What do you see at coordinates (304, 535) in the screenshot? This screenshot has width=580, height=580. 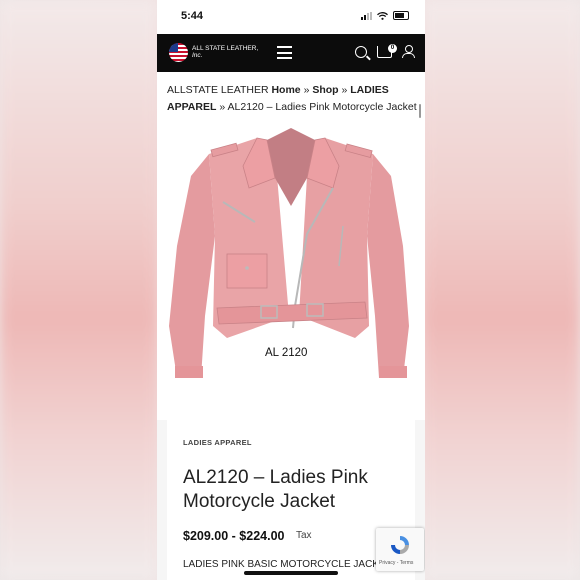 I see `tax-label: Tax` at bounding box center [304, 535].